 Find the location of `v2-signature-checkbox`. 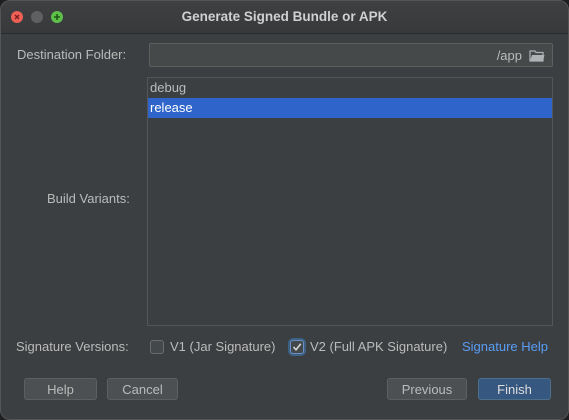

v2-signature-checkbox is located at coordinates (297, 347).